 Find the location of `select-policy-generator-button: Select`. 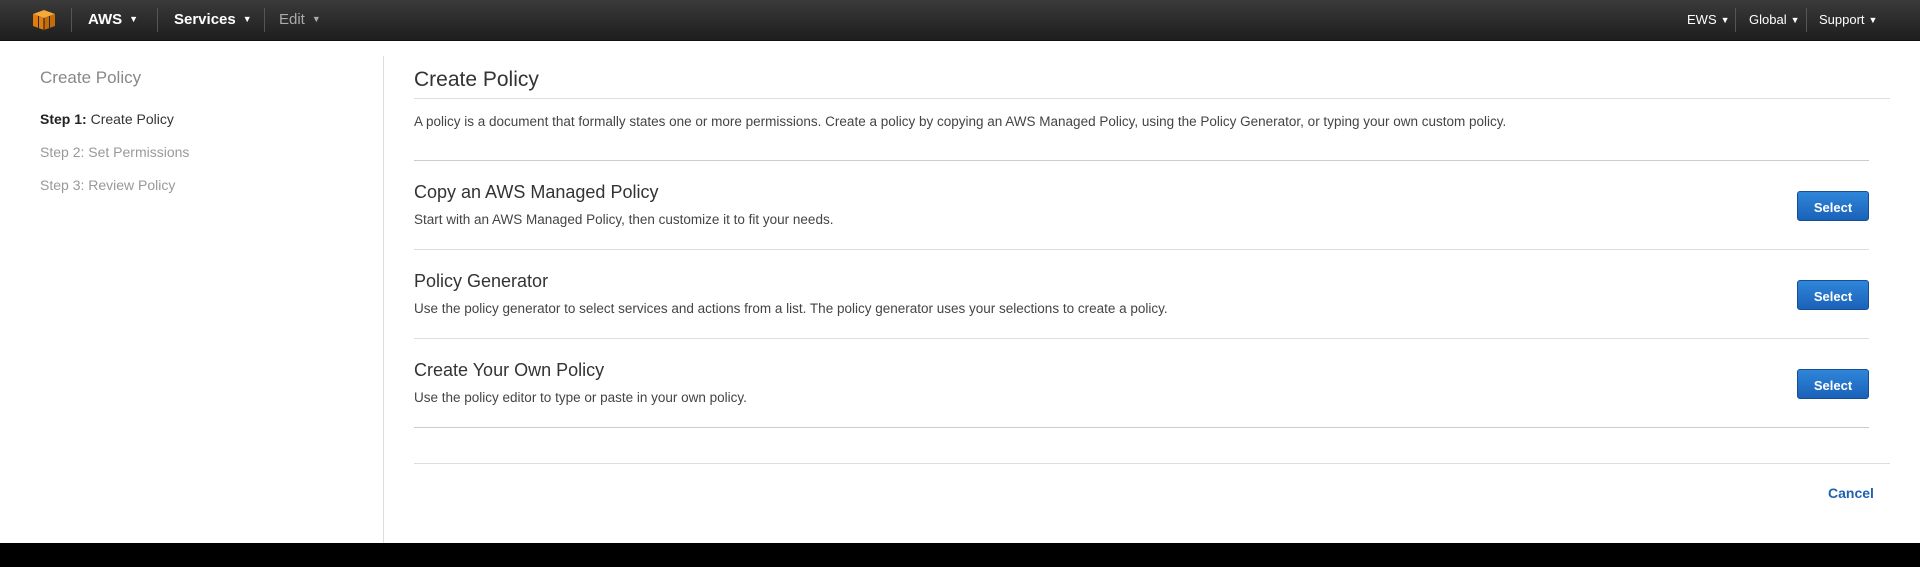

select-policy-generator-button: Select is located at coordinates (1833, 295).